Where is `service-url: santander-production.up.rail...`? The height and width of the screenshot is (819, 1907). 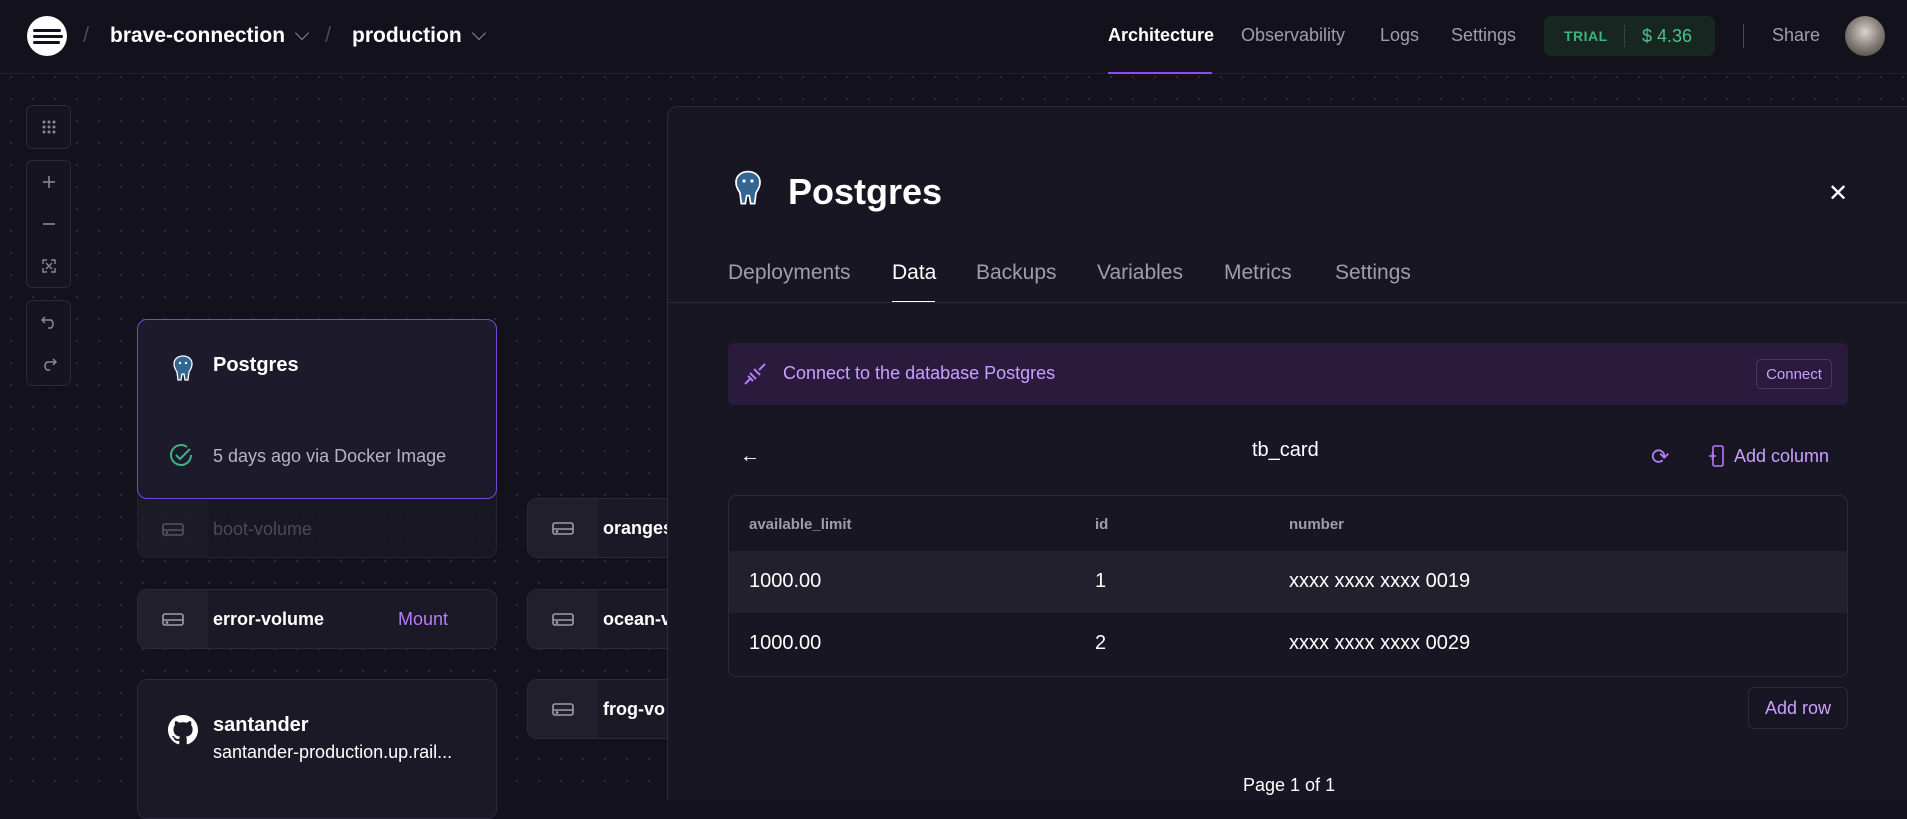
service-url: santander-production.up.rail... is located at coordinates (332, 752).